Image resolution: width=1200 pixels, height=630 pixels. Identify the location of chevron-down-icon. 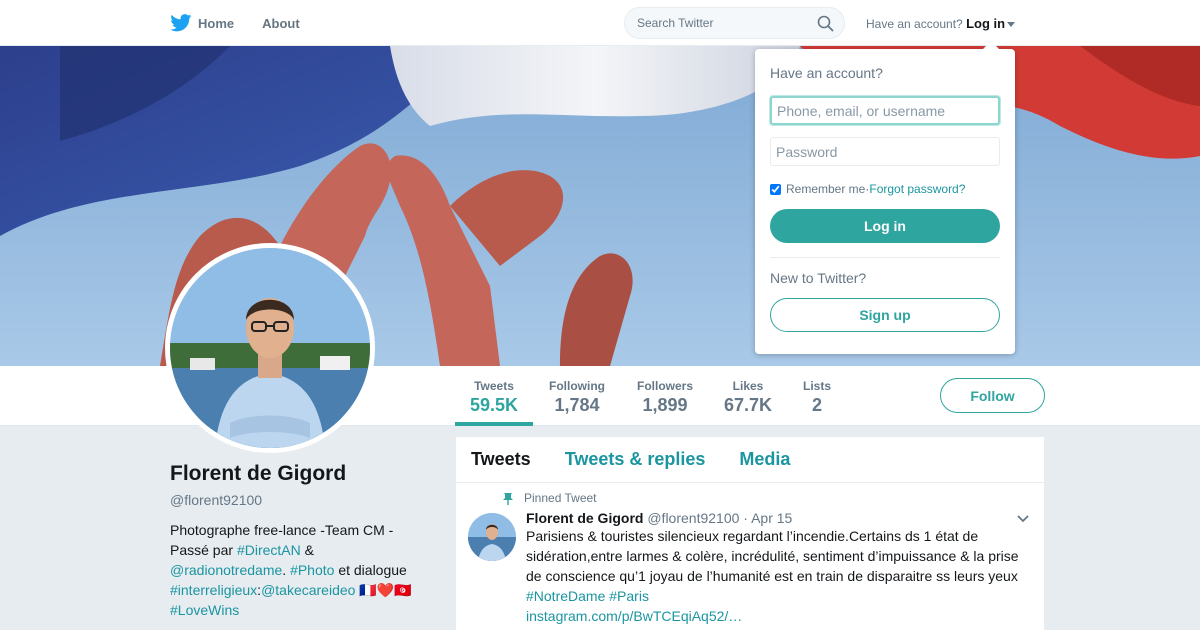
(1023, 519).